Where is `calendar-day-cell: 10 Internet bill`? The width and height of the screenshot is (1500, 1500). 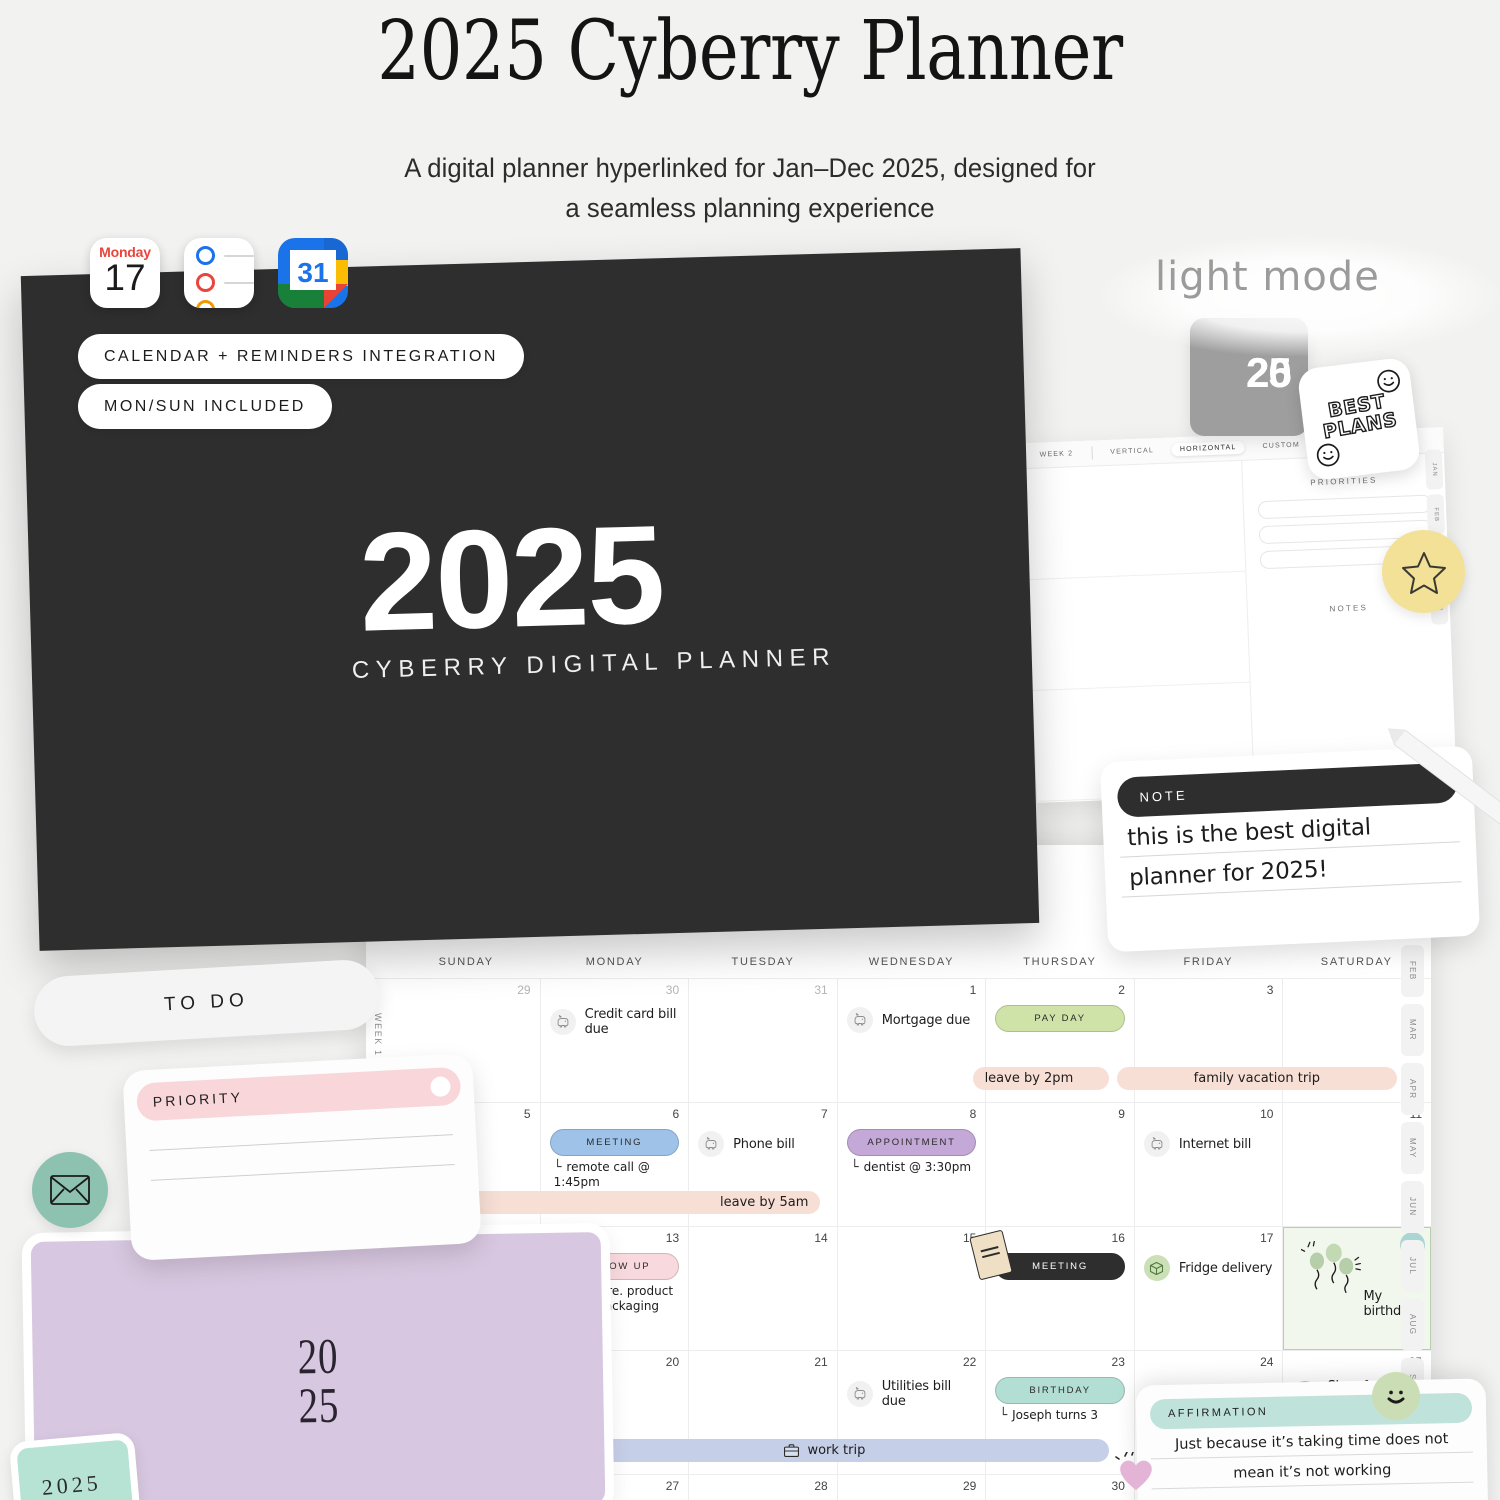 calendar-day-cell: 10 Internet bill is located at coordinates (1208, 1164).